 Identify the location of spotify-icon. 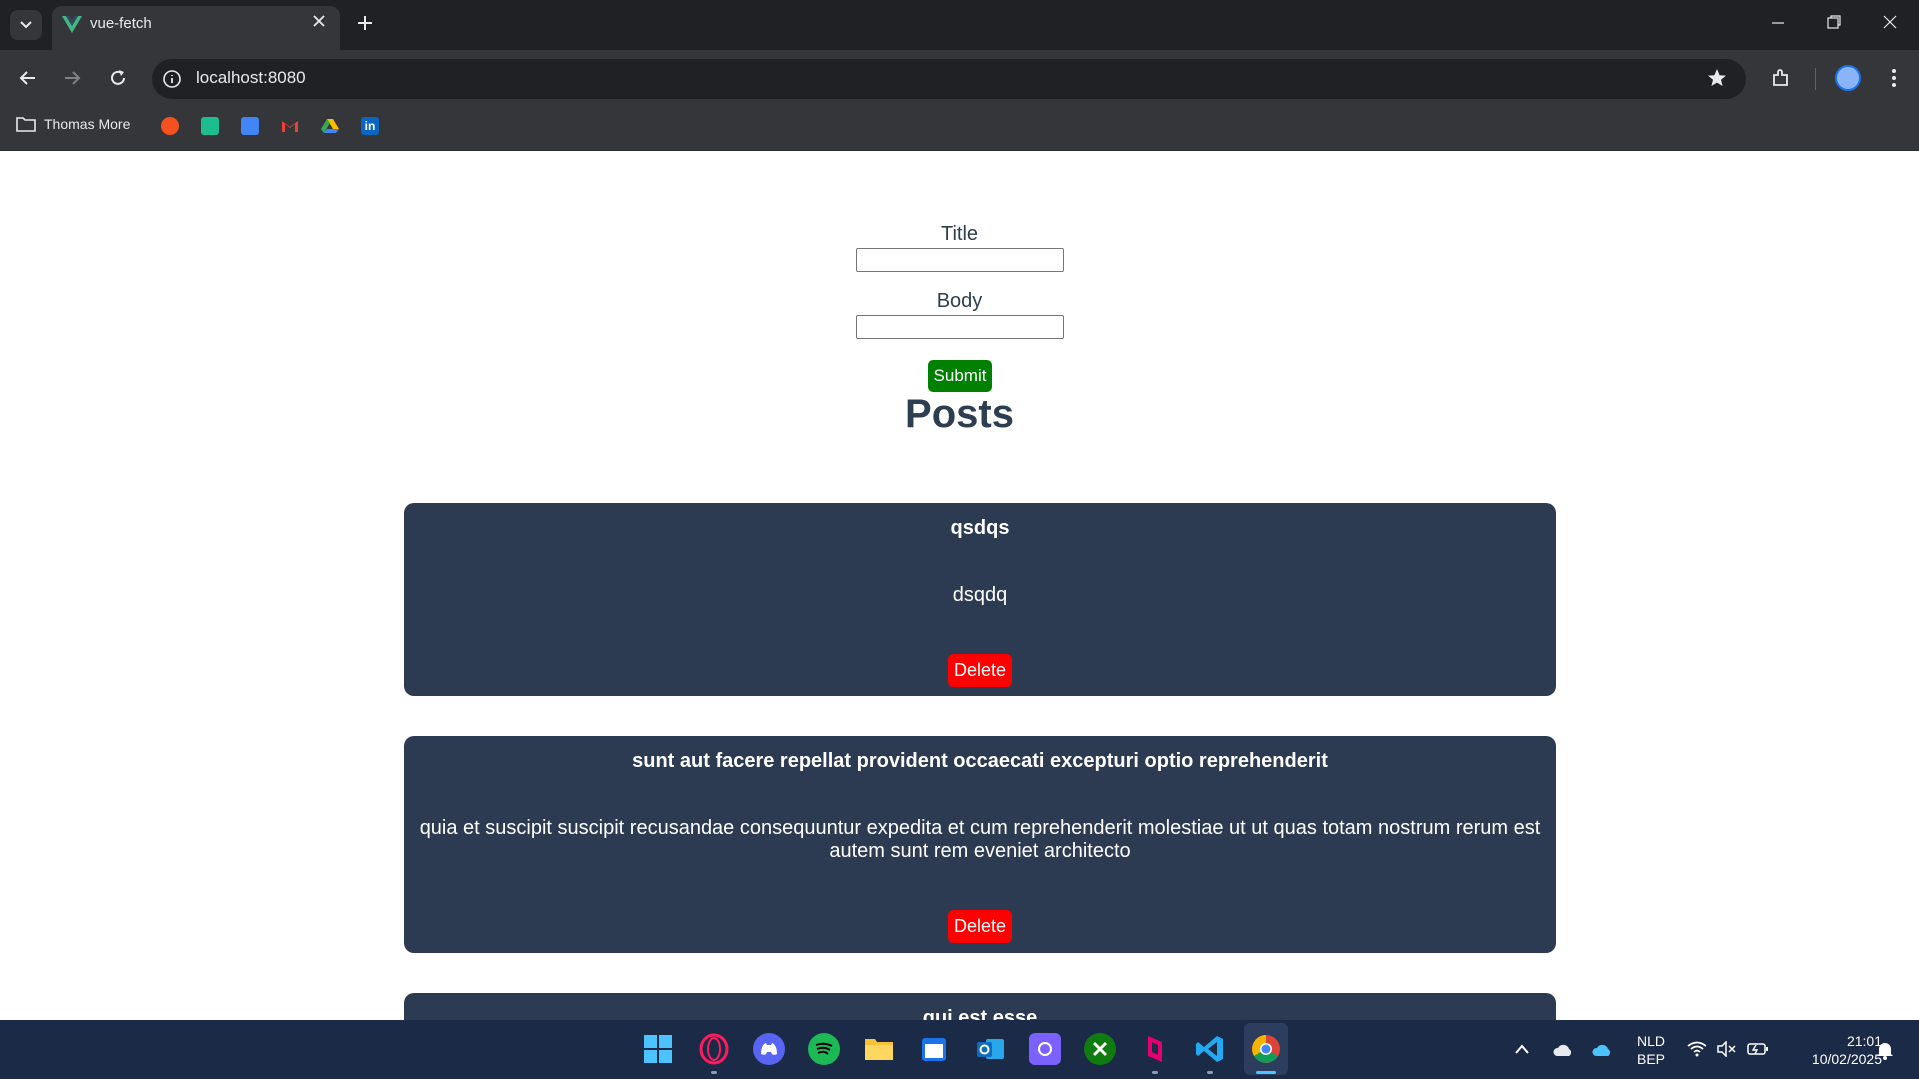
(824, 1049).